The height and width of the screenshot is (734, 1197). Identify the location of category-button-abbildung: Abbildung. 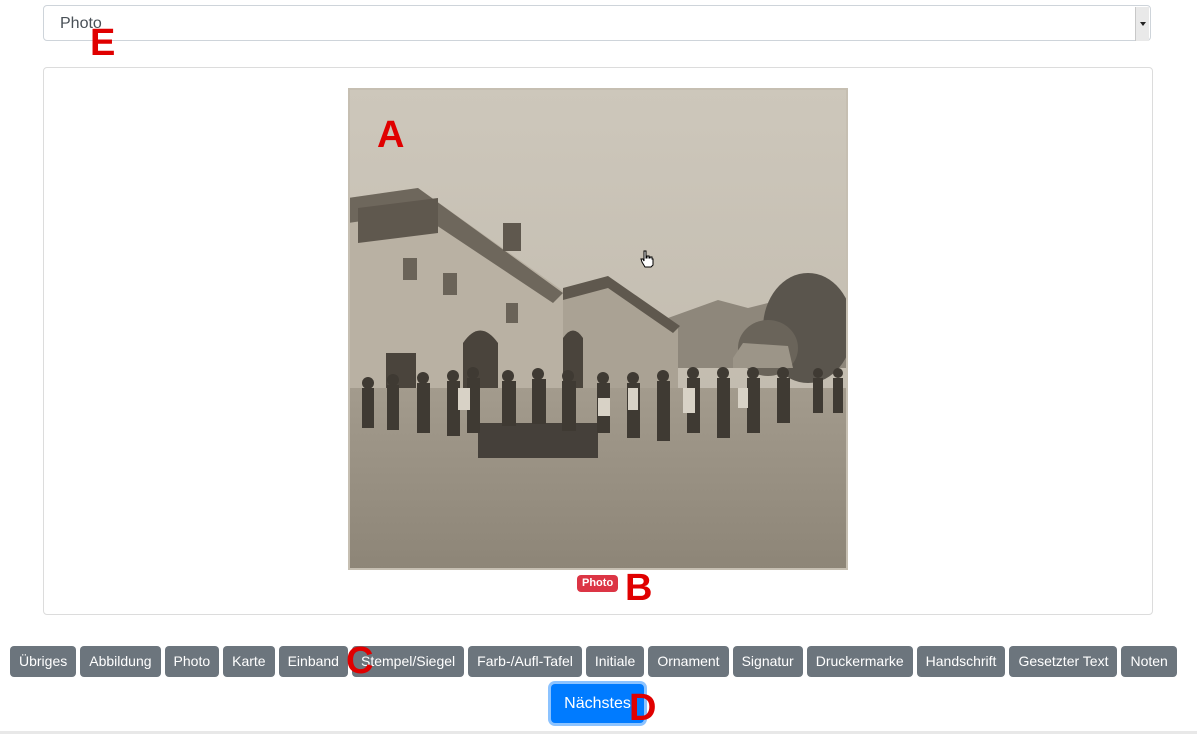
(120, 661).